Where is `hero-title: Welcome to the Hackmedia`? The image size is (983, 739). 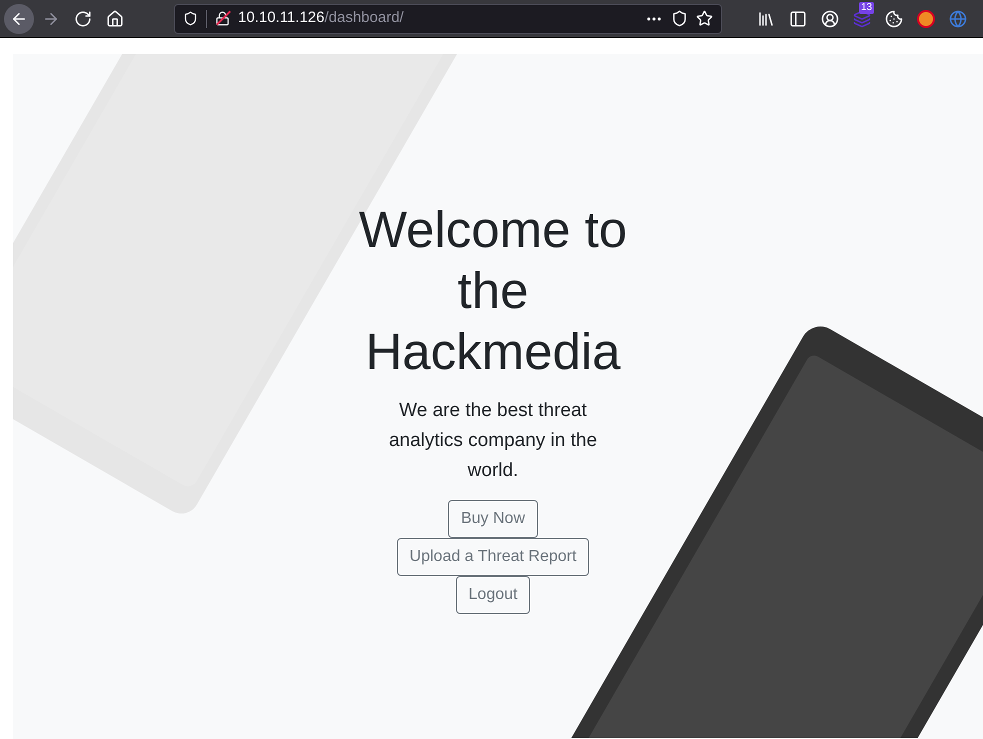 hero-title: Welcome to the Hackmedia is located at coordinates (493, 291).